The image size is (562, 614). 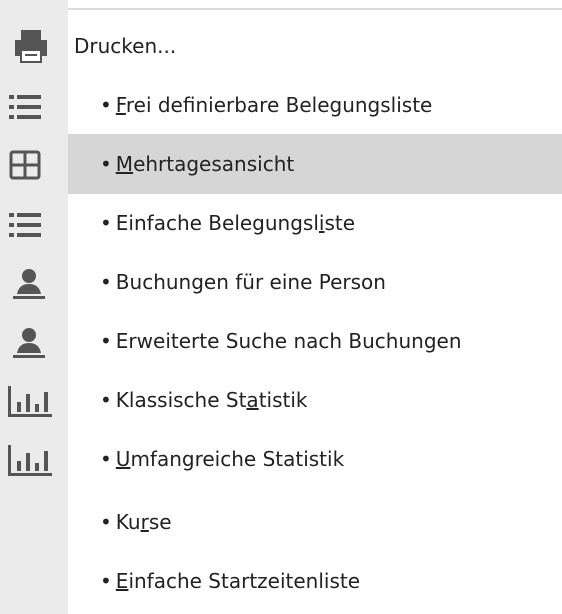 I want to click on printer-icon, so click(x=34, y=46).